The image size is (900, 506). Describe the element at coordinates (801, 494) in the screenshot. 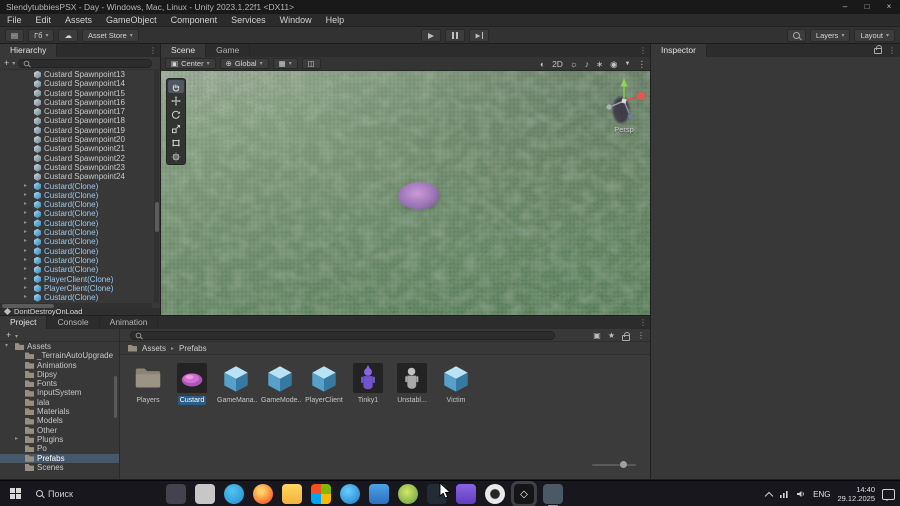

I see `volume-icon` at that location.